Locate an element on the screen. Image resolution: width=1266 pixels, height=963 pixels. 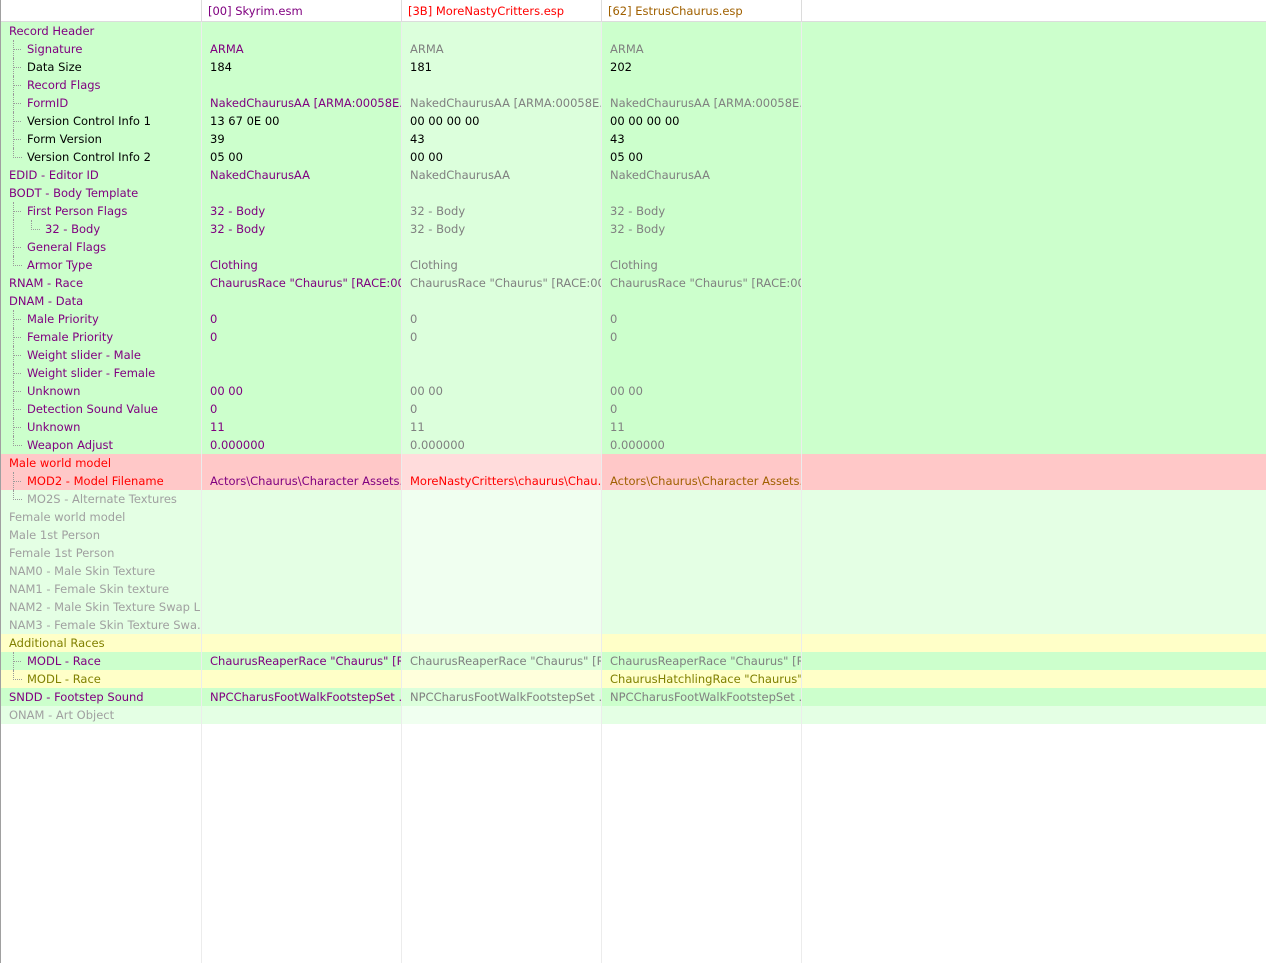
row-value: 0.000000 is located at coordinates (702, 445).